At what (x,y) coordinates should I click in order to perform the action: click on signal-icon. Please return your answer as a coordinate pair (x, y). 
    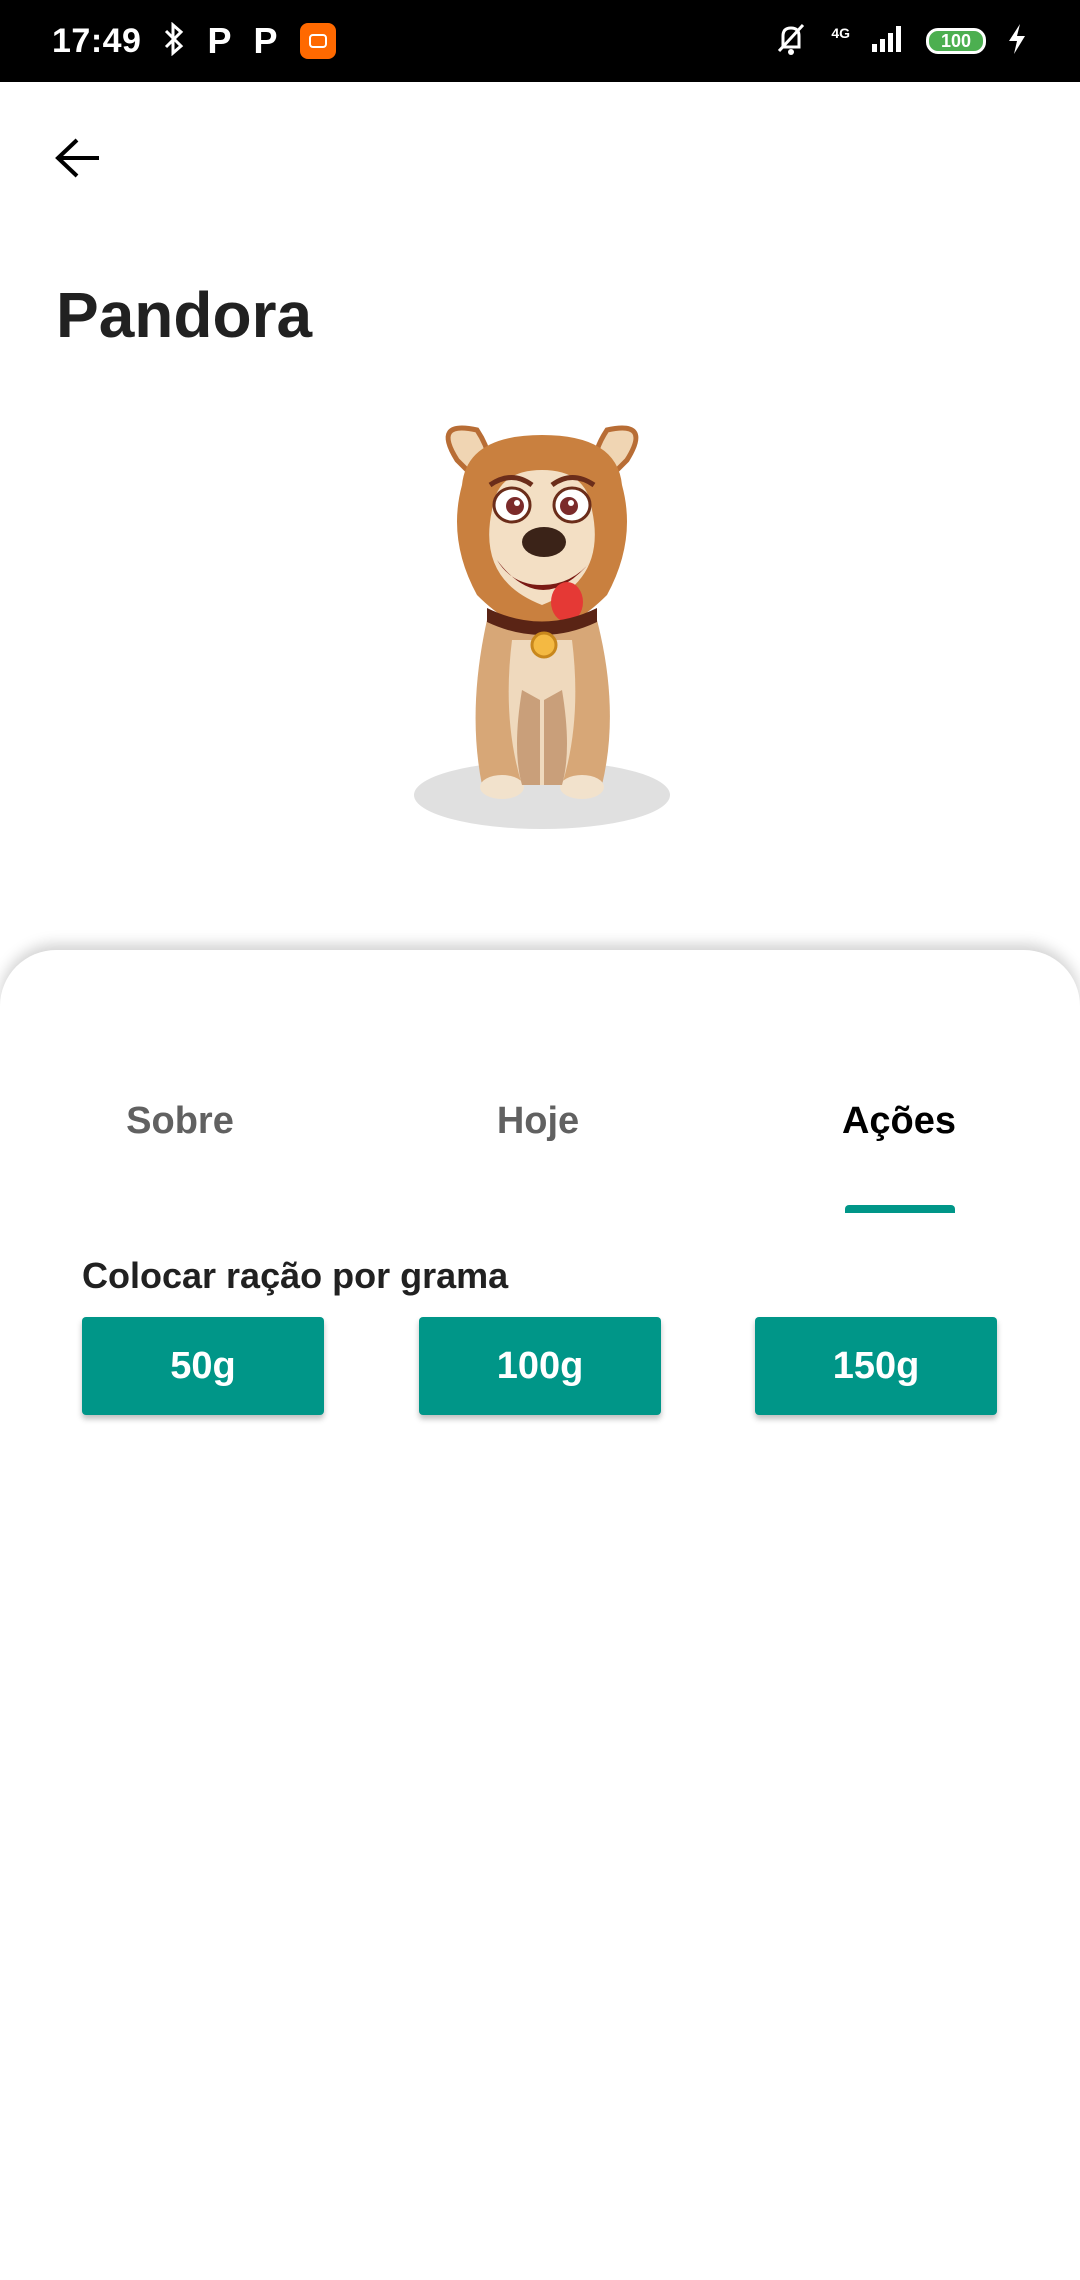
    Looking at the image, I should click on (888, 41).